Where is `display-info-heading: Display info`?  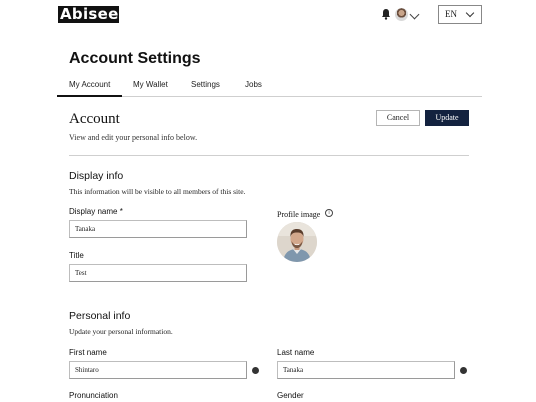
display-info-heading: Display info is located at coordinates (96, 176).